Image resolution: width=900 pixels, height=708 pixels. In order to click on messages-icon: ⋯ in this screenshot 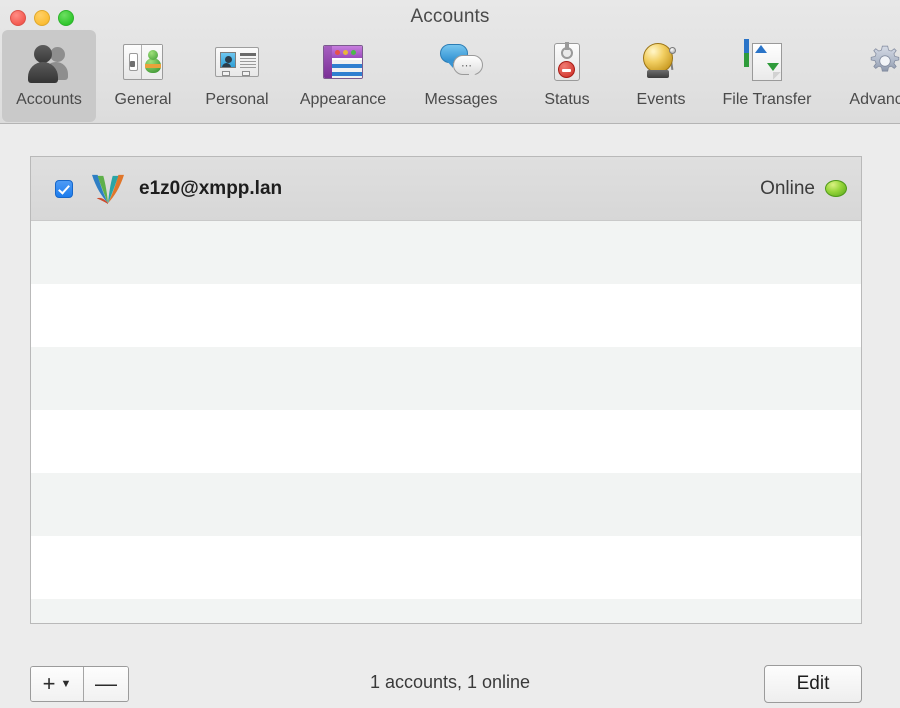, I will do `click(461, 62)`.